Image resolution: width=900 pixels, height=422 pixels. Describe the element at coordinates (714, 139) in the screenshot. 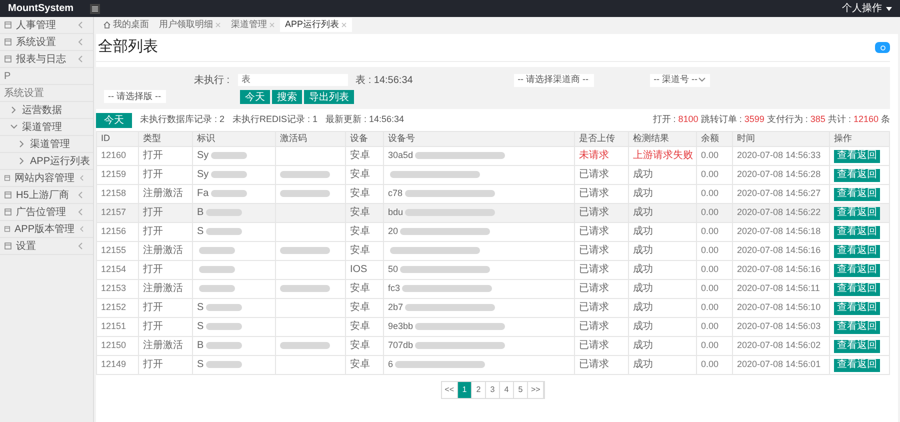

I see `column-header: 余额` at that location.